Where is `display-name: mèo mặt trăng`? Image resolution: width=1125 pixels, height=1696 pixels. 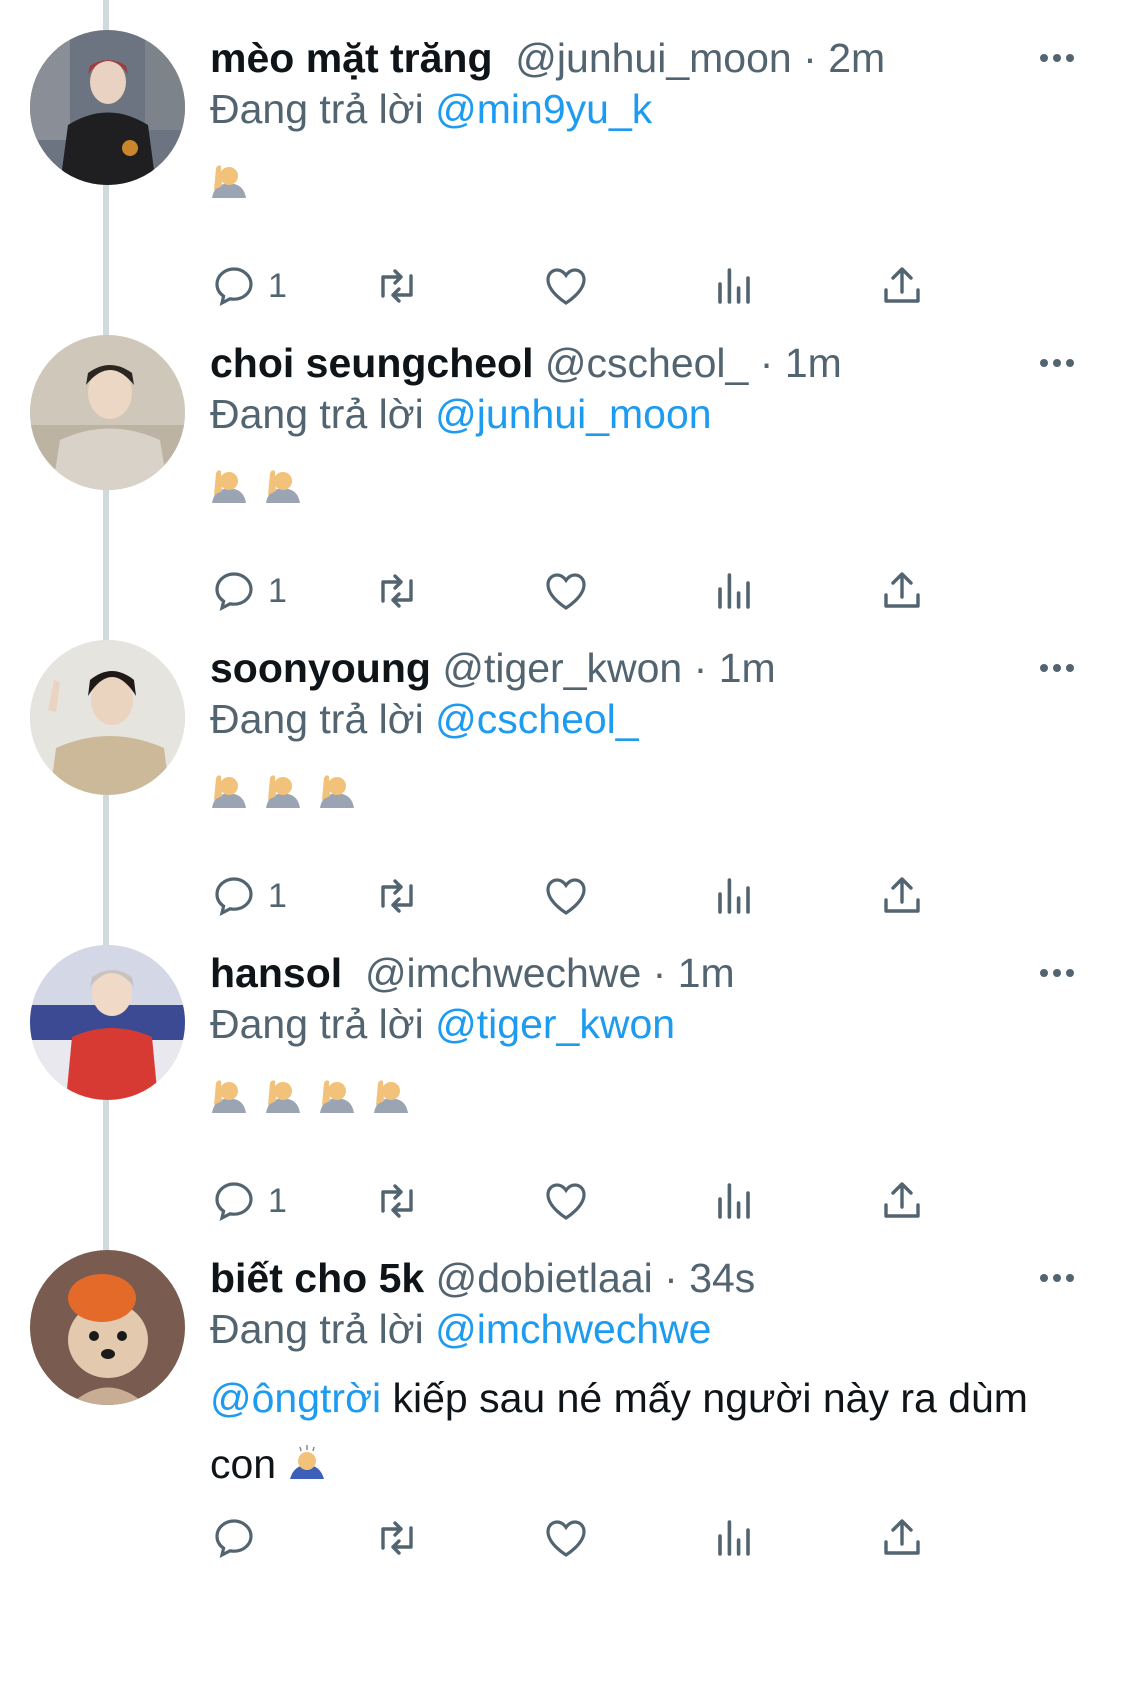 display-name: mèo mặt trăng is located at coordinates (351, 58).